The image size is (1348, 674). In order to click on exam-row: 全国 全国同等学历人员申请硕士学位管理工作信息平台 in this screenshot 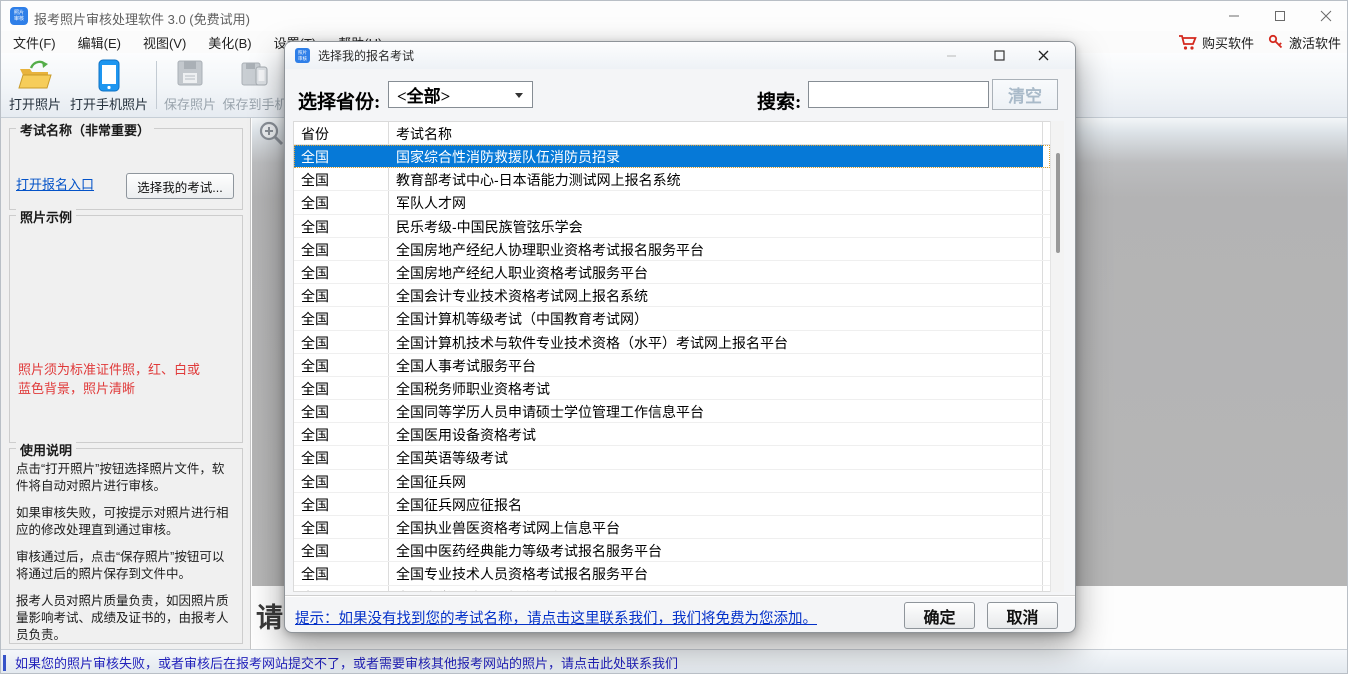, I will do `click(672, 412)`.